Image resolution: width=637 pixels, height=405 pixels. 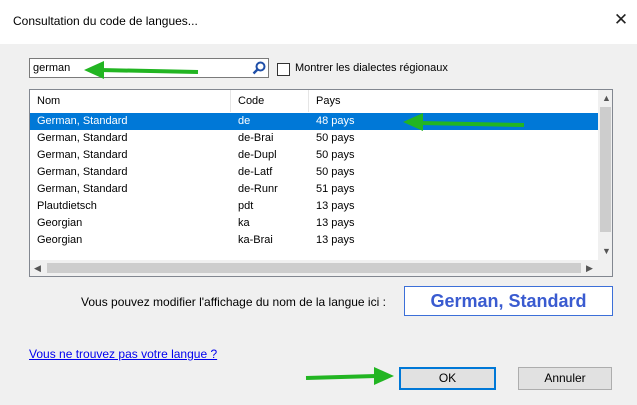 What do you see at coordinates (314, 155) in the screenshot?
I see `table-row: German, Standard de-Dupl 50 pays` at bounding box center [314, 155].